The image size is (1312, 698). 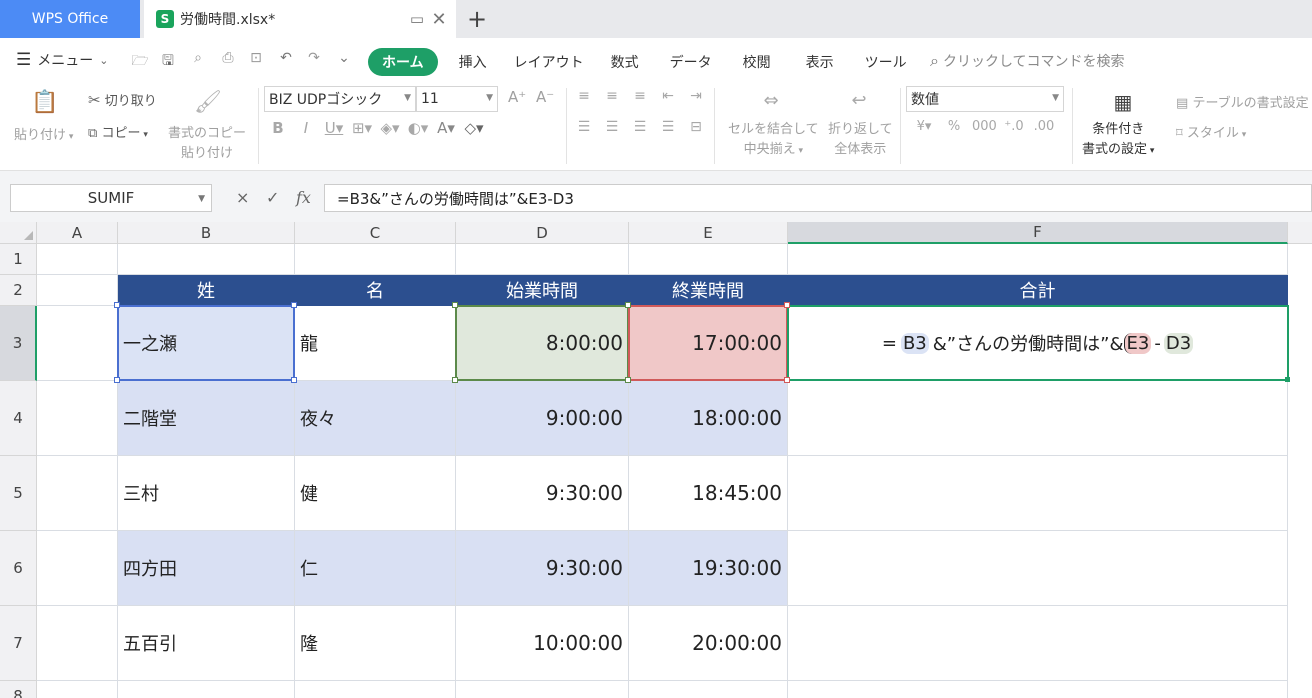 What do you see at coordinates (542, 643) in the screenshot?
I see `cell-d7: 10:00:00` at bounding box center [542, 643].